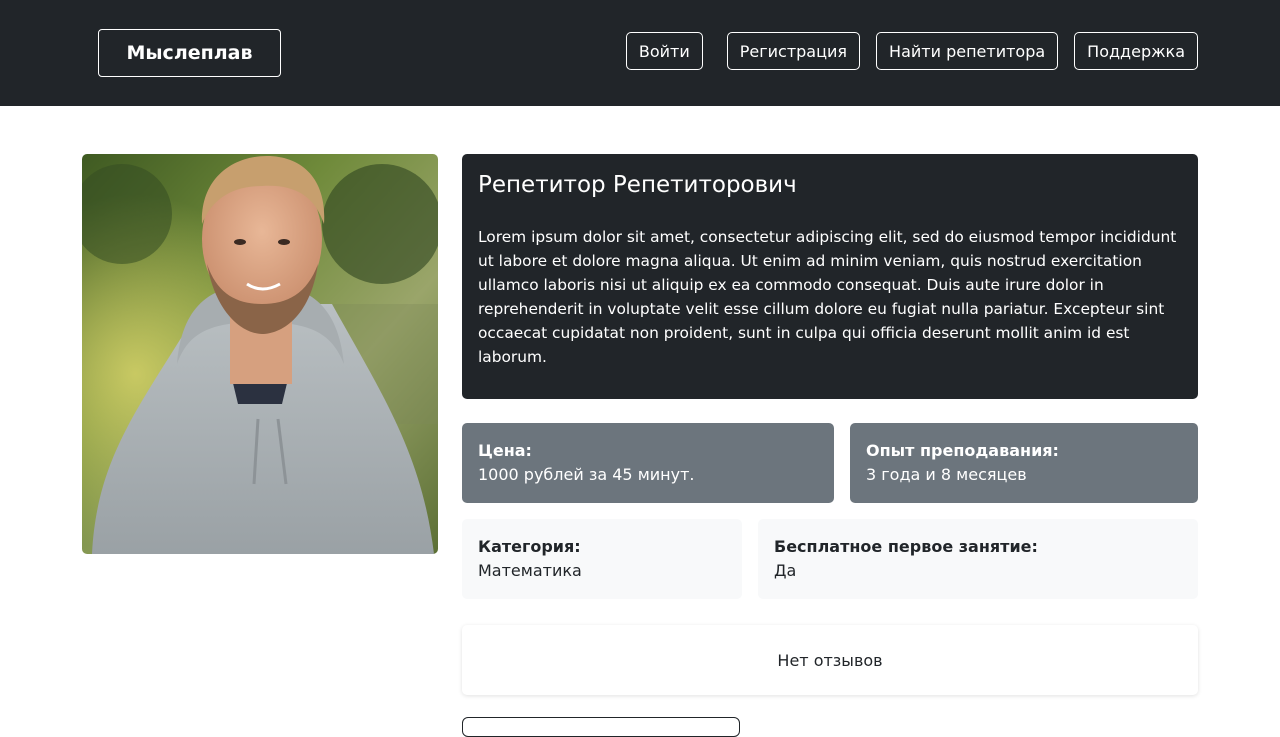  What do you see at coordinates (637, 185) in the screenshot?
I see `tutor-name: Репетитор Репетиторович` at bounding box center [637, 185].